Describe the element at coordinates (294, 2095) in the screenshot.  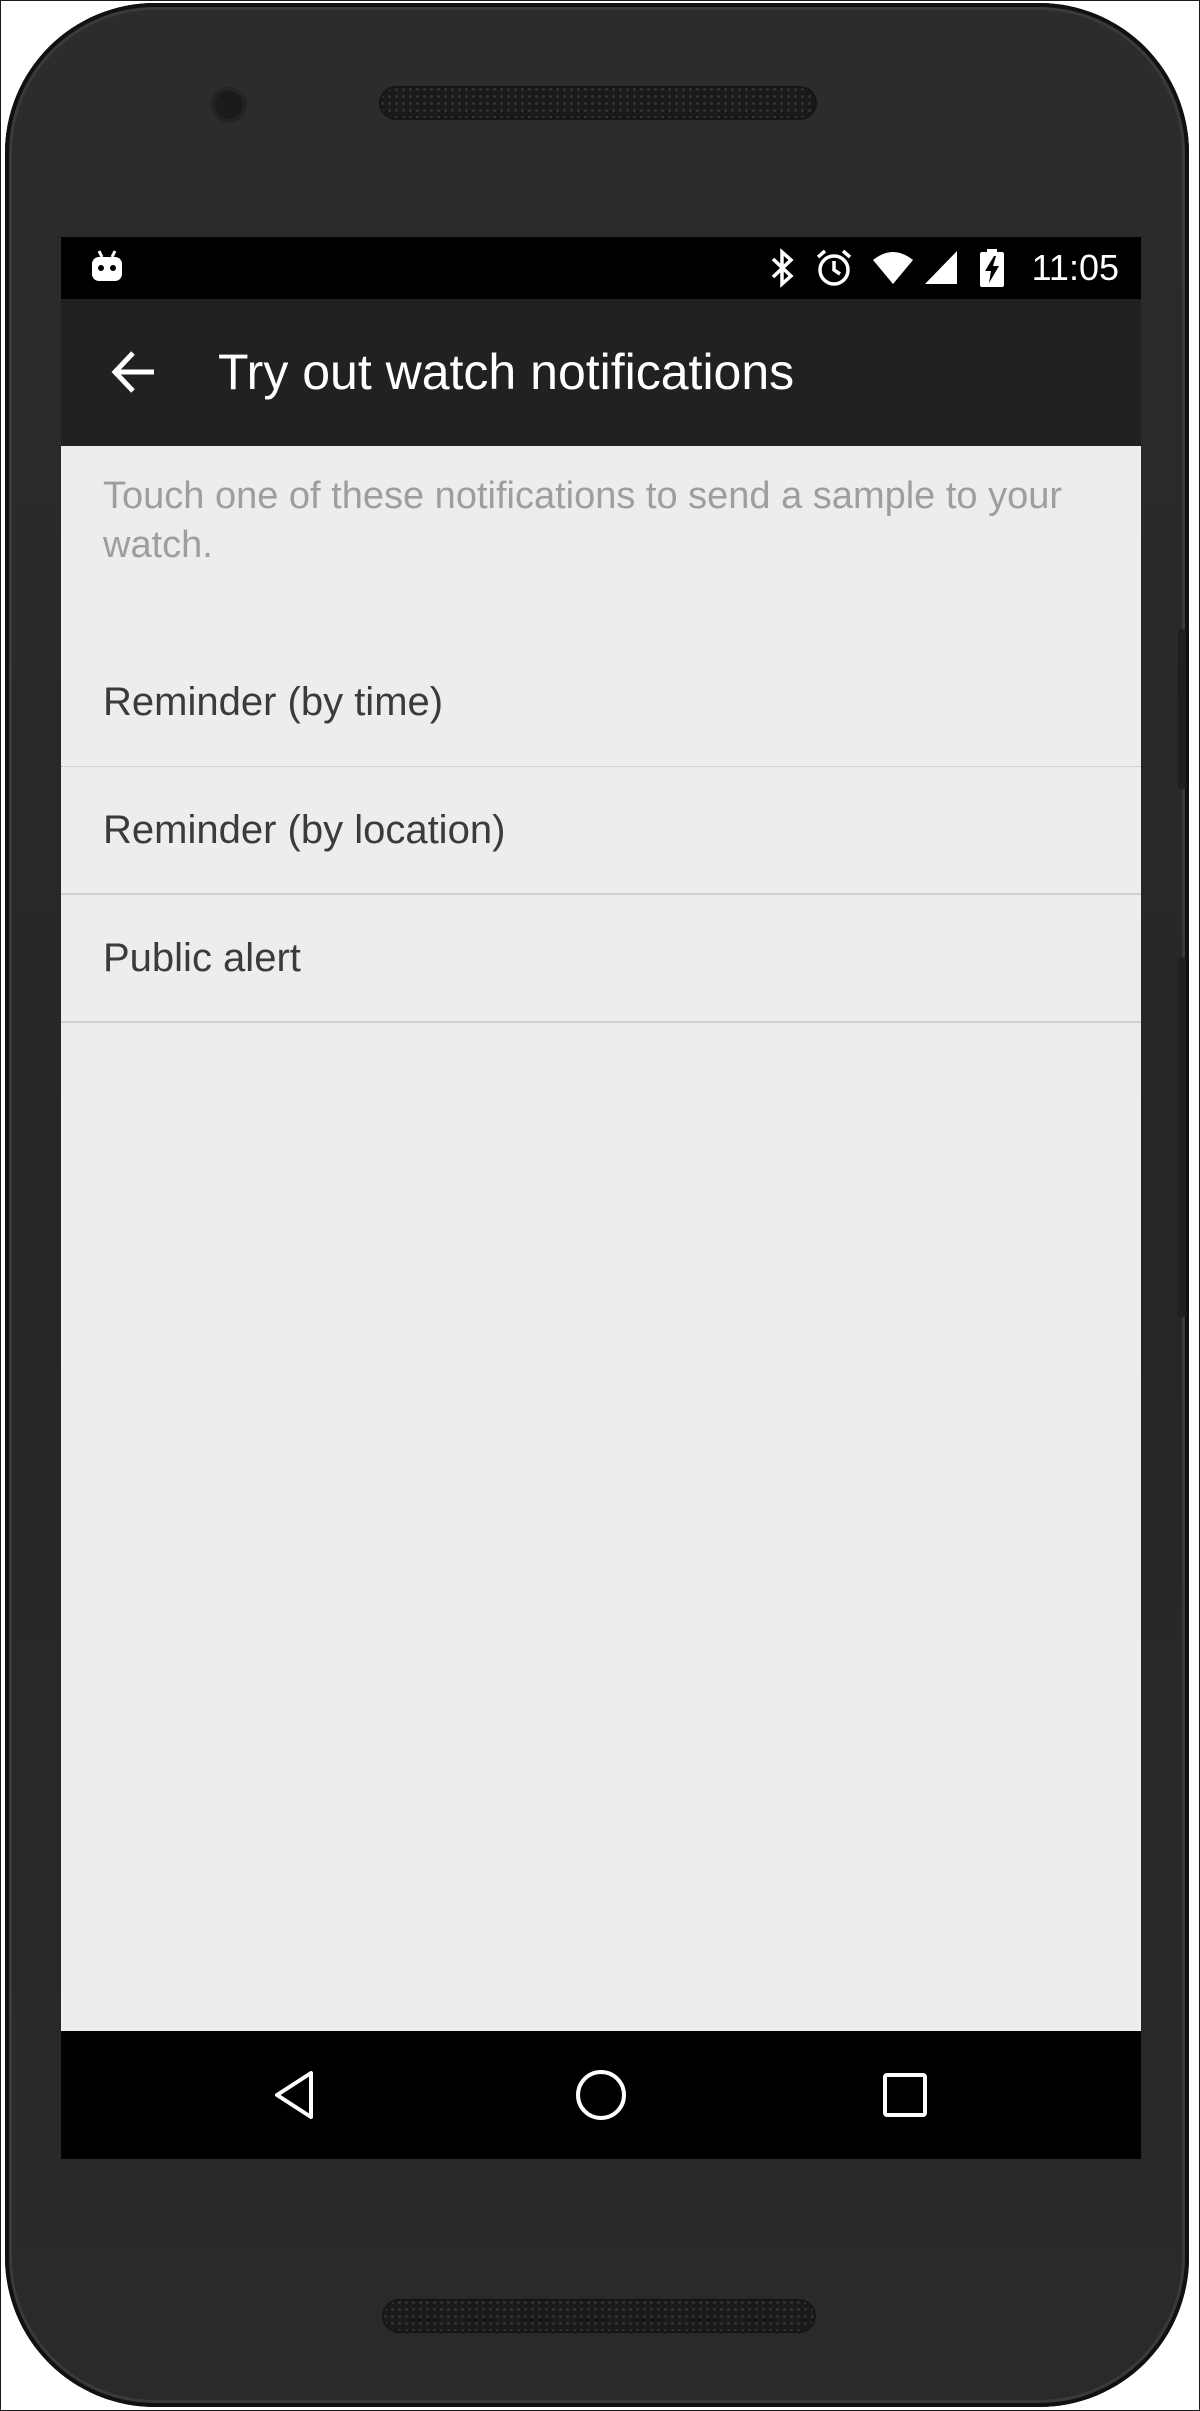
I see `back-triangle-icon` at that location.